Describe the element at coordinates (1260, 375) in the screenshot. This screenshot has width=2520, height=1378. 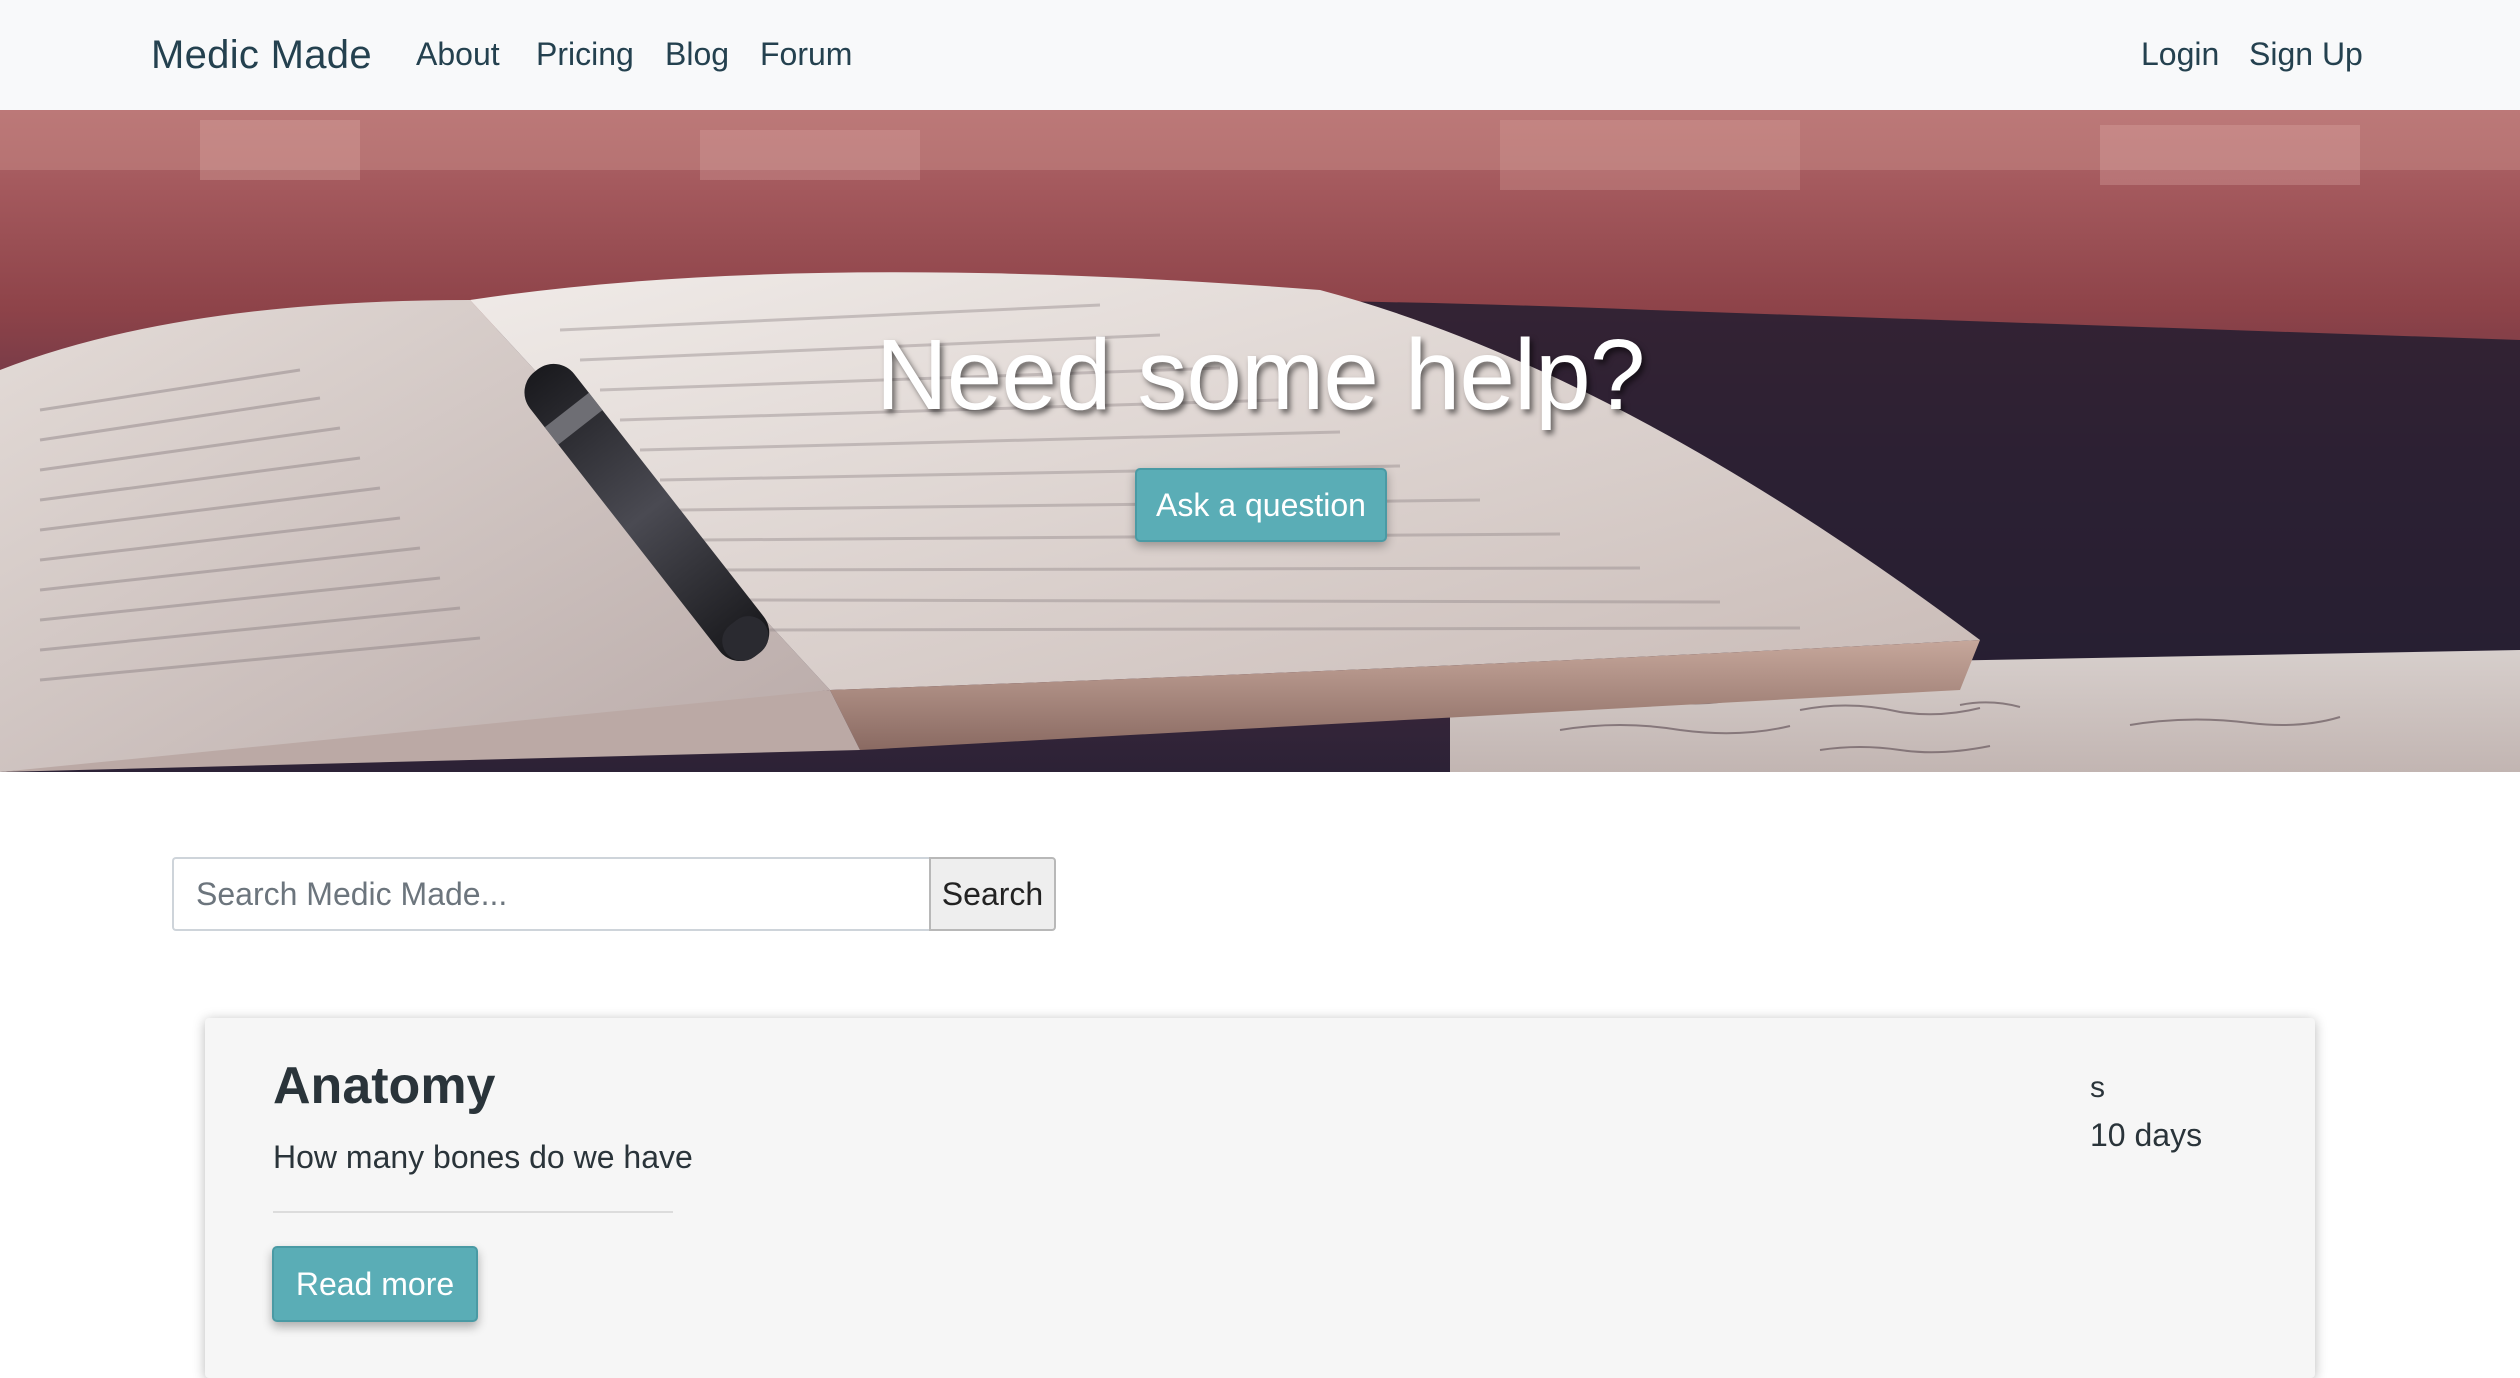
I see `hero-title: Need some help?` at that location.